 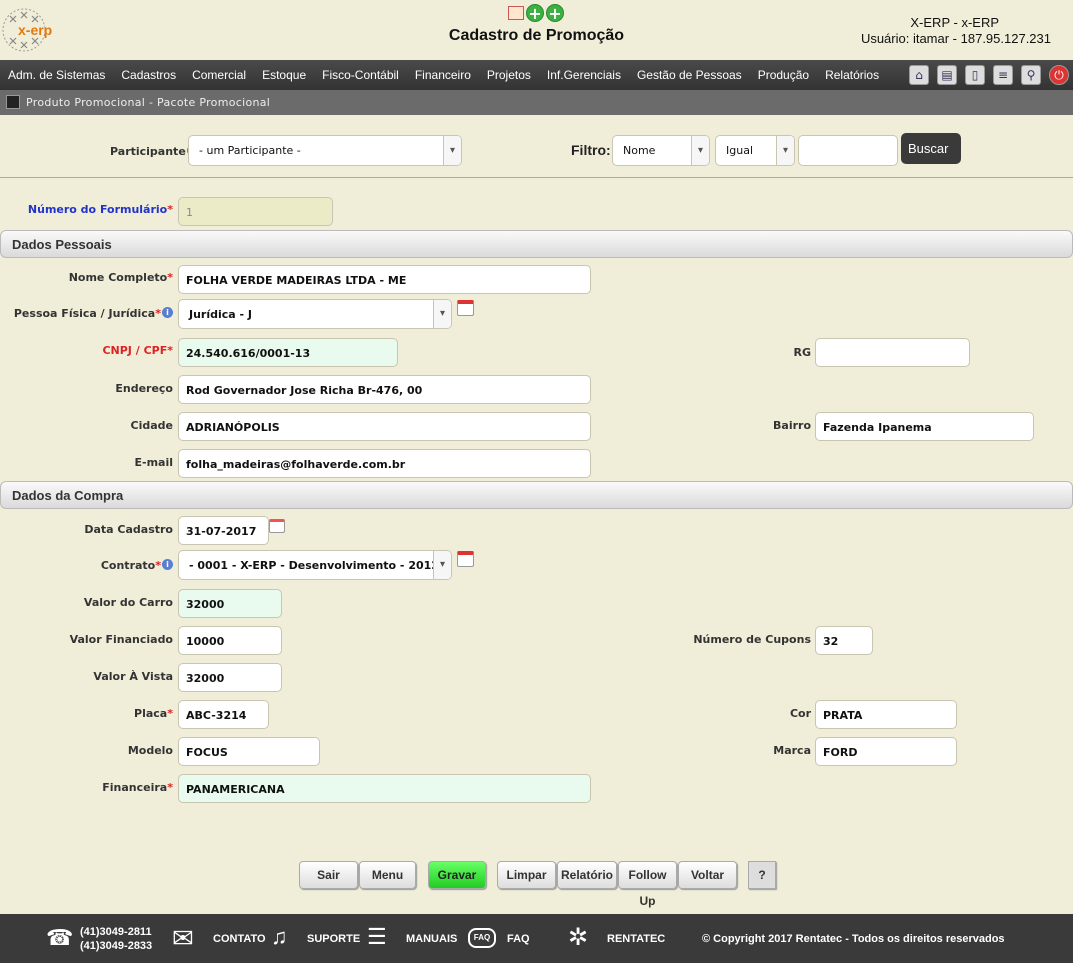 What do you see at coordinates (886, 714) in the screenshot?
I see `cor-field: PRATA` at bounding box center [886, 714].